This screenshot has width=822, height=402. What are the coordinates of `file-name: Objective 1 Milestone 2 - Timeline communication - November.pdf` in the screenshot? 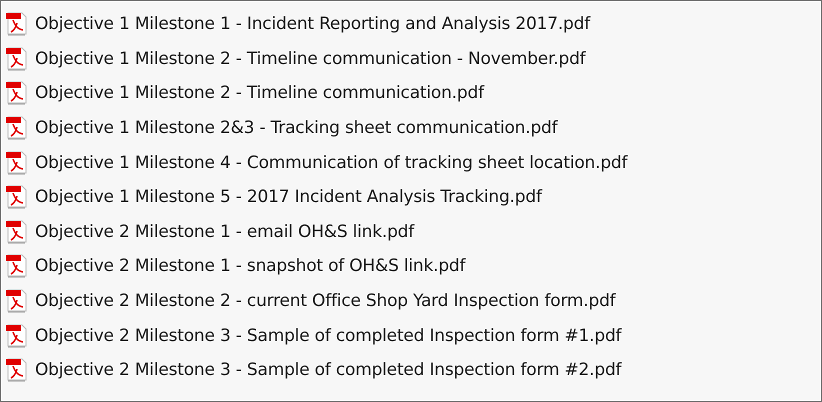 It's located at (310, 58).